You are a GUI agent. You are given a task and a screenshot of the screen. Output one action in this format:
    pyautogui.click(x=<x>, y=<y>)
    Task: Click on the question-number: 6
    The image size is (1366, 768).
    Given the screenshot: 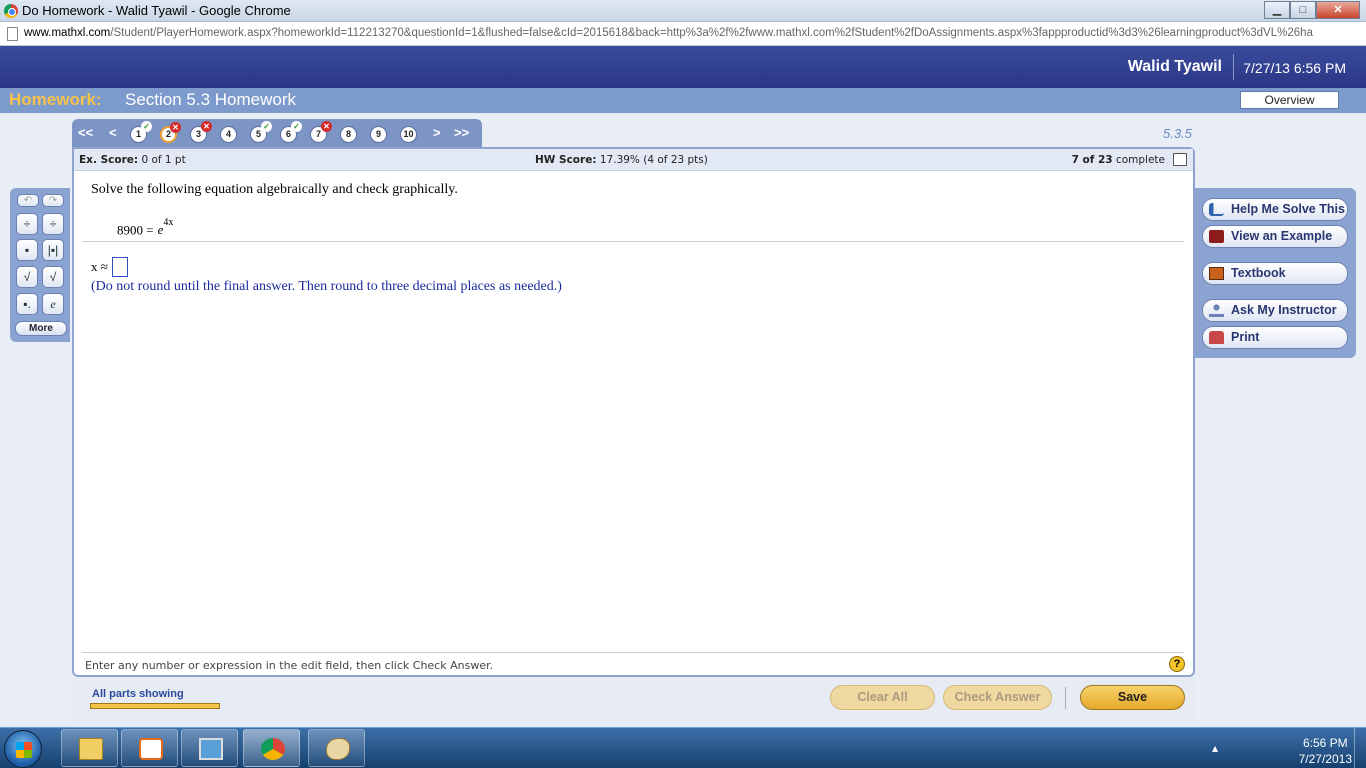 What is the action you would take?
    pyautogui.click(x=288, y=134)
    